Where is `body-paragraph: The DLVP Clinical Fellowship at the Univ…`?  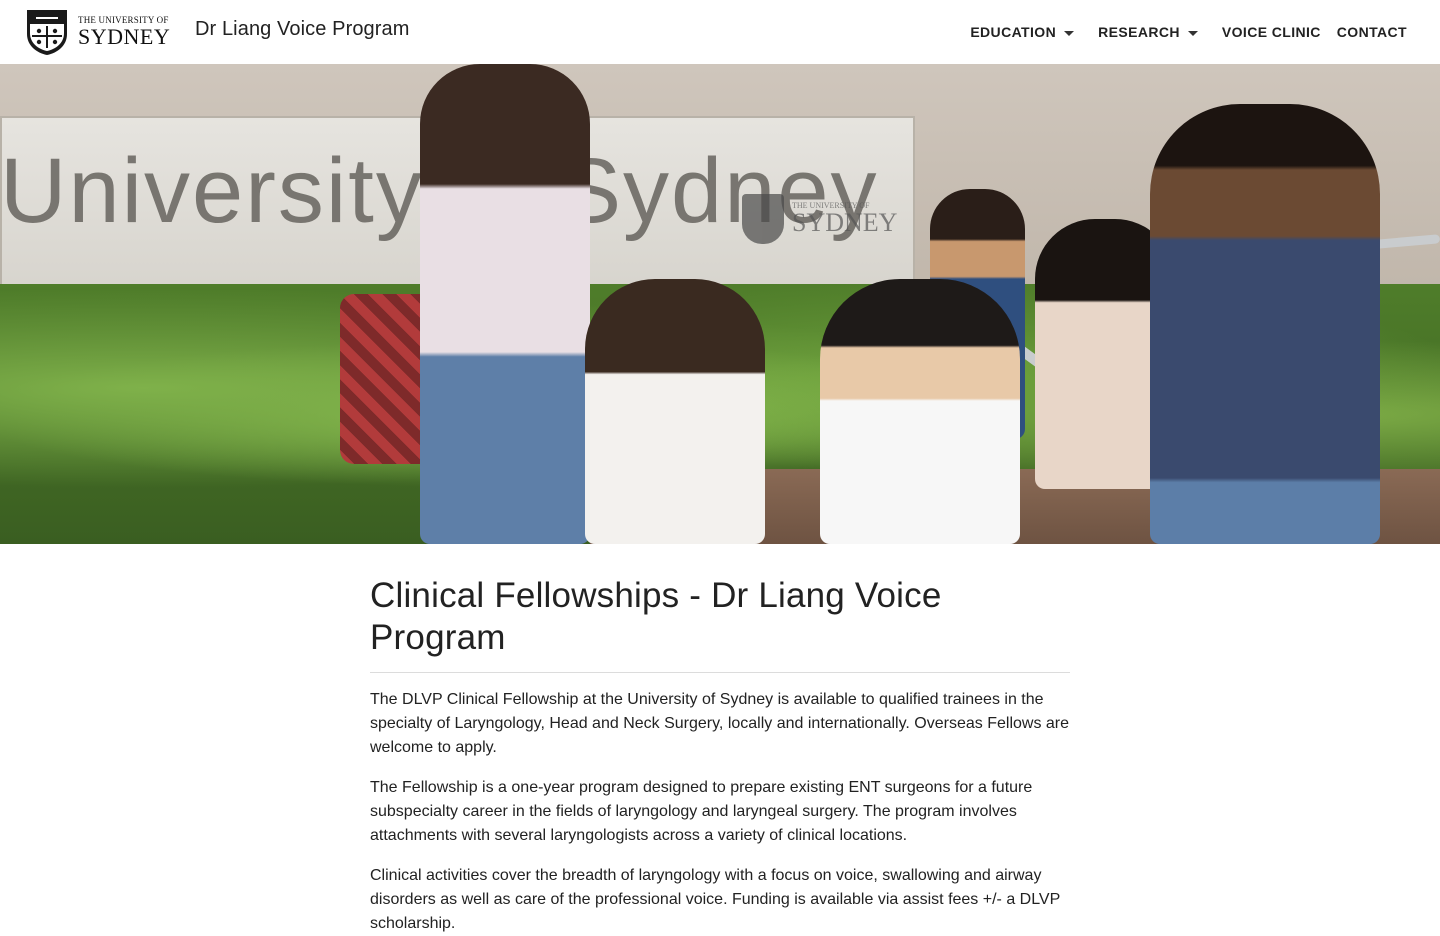
body-paragraph: The DLVP Clinical Fellowship at the Univ… is located at coordinates (720, 723).